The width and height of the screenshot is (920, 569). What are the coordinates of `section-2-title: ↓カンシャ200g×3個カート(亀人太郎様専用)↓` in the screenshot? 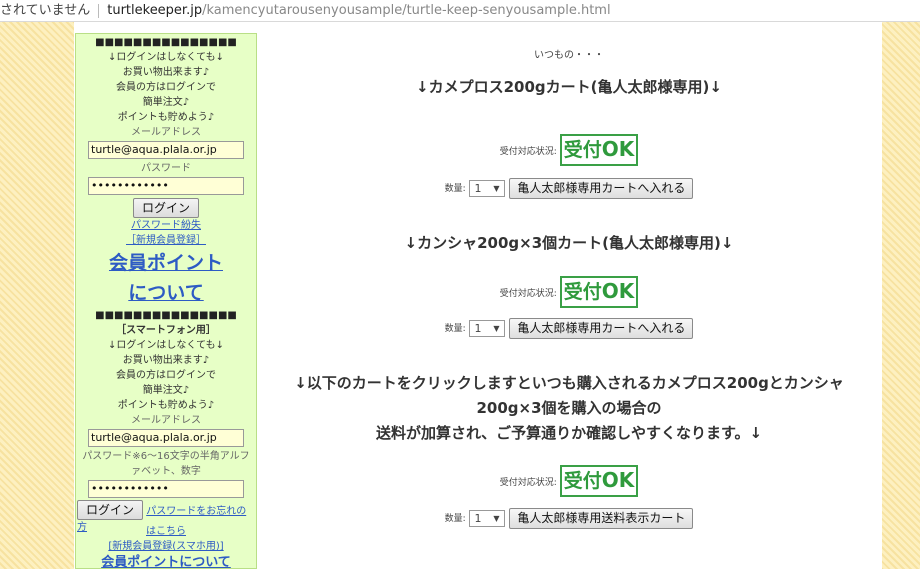 It's located at (569, 243).